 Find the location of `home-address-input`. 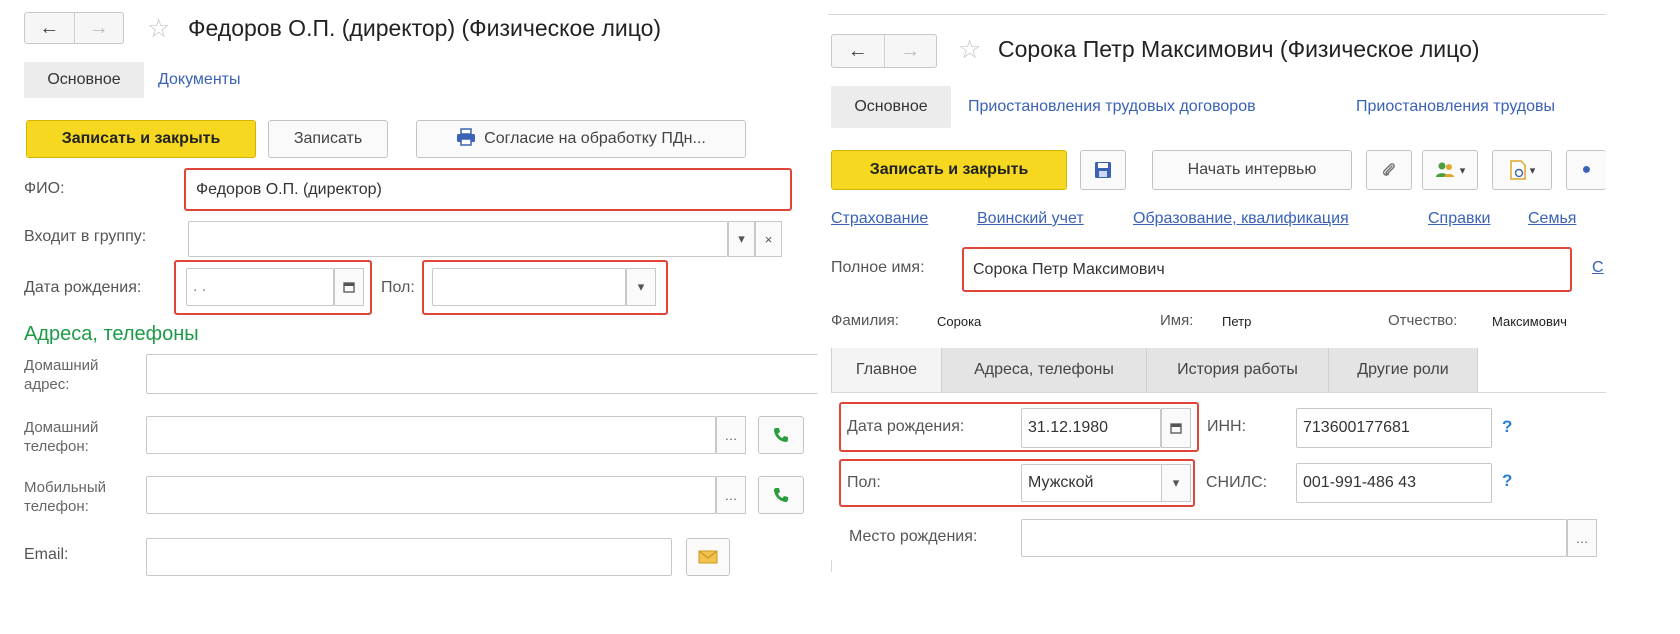

home-address-input is located at coordinates (482, 374).